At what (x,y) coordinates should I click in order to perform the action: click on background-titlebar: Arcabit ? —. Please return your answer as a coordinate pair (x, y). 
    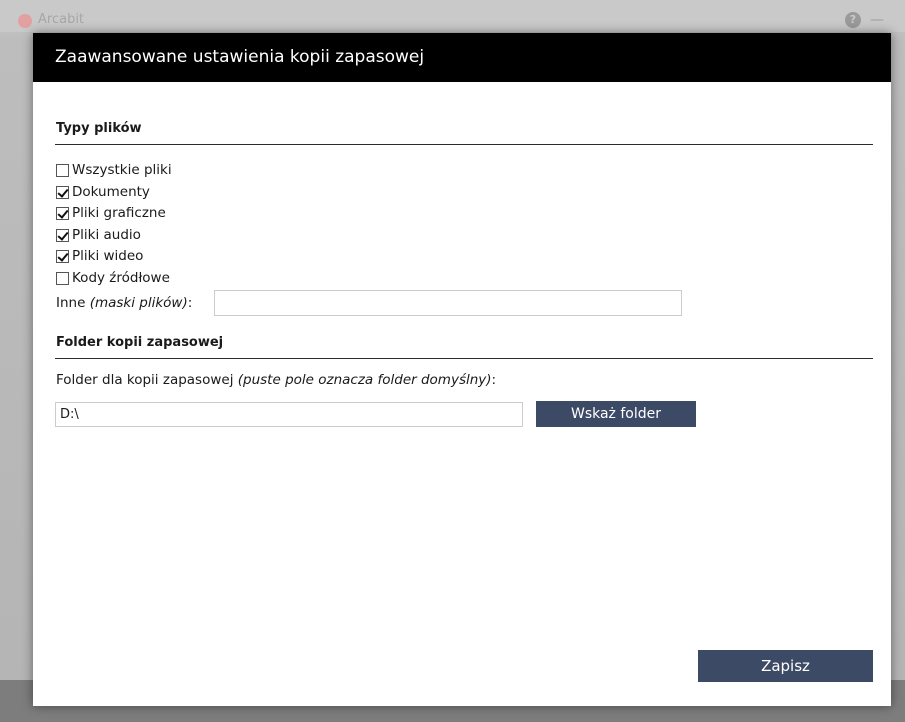
    Looking at the image, I should click on (452, 16).